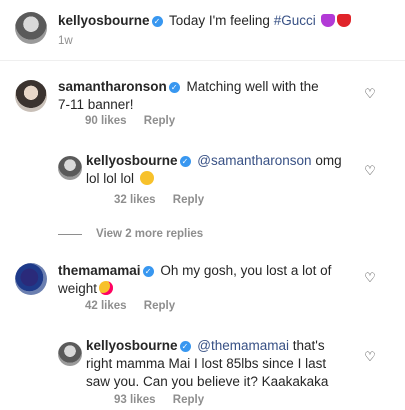 The image size is (405, 410). I want to click on view-more-line, so click(70, 234).